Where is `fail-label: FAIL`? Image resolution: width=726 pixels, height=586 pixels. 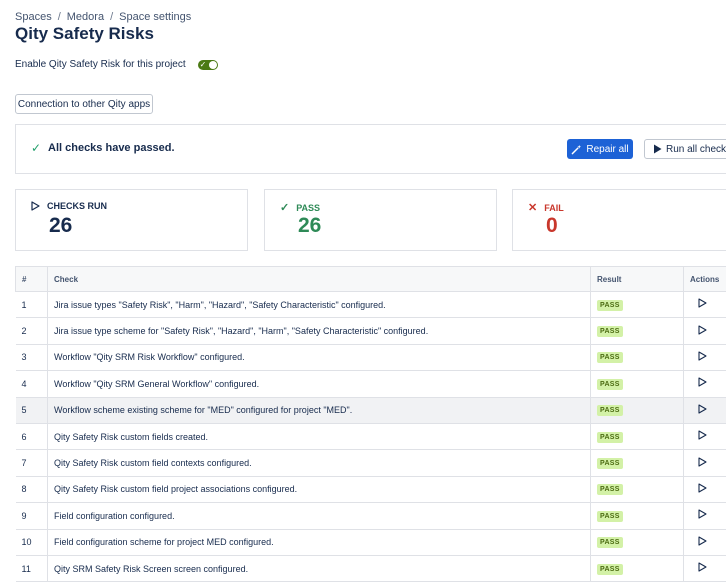 fail-label: FAIL is located at coordinates (554, 208).